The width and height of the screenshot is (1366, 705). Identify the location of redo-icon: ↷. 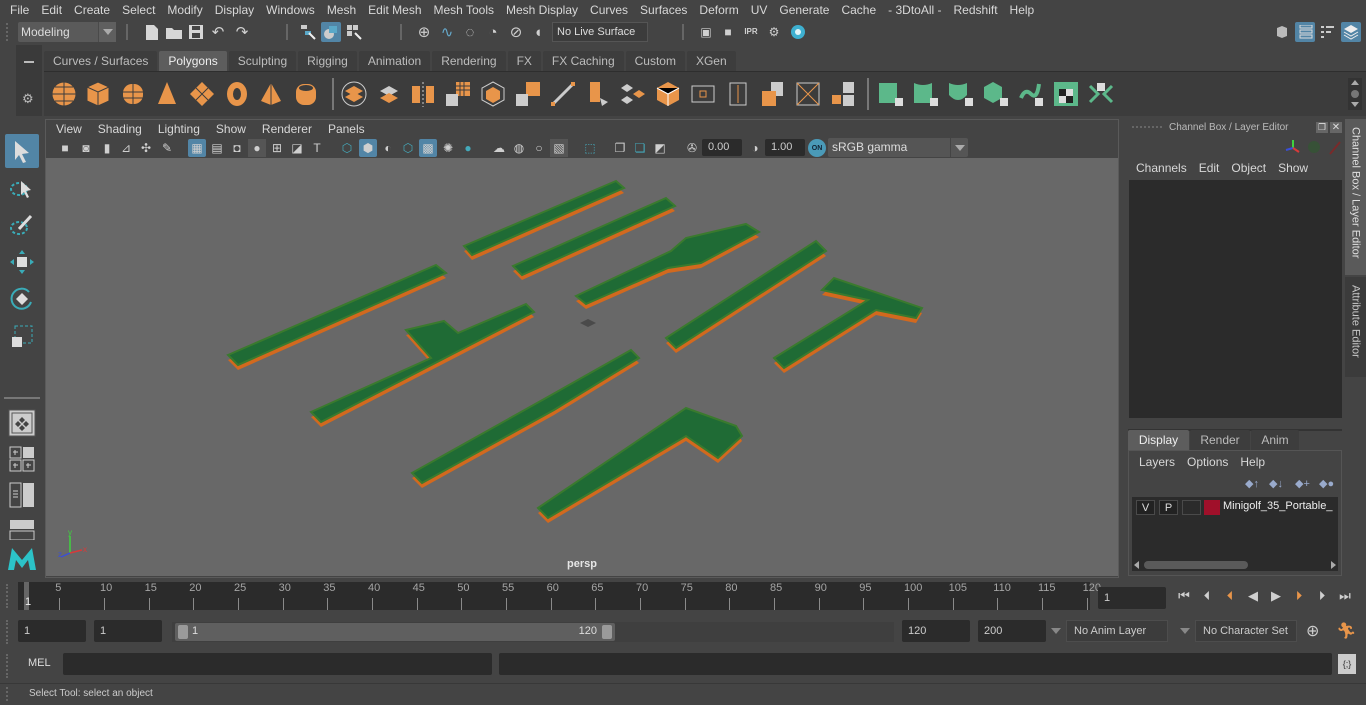
(242, 32).